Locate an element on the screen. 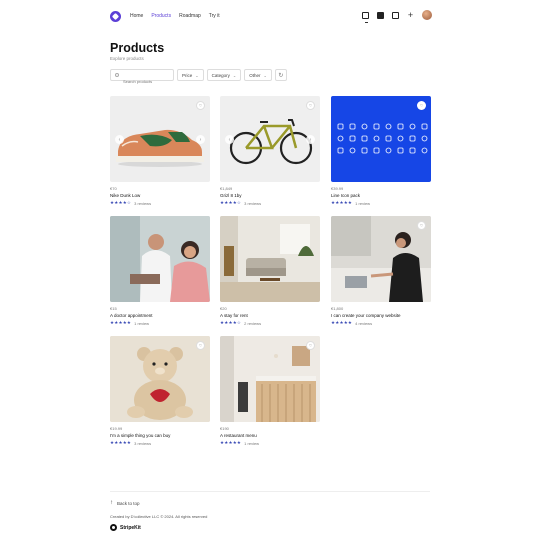 The height and width of the screenshot is (550, 540). filter-bar: Price ⌄ Category ⌄ Other ⌄ ↻ is located at coordinates (198, 78).